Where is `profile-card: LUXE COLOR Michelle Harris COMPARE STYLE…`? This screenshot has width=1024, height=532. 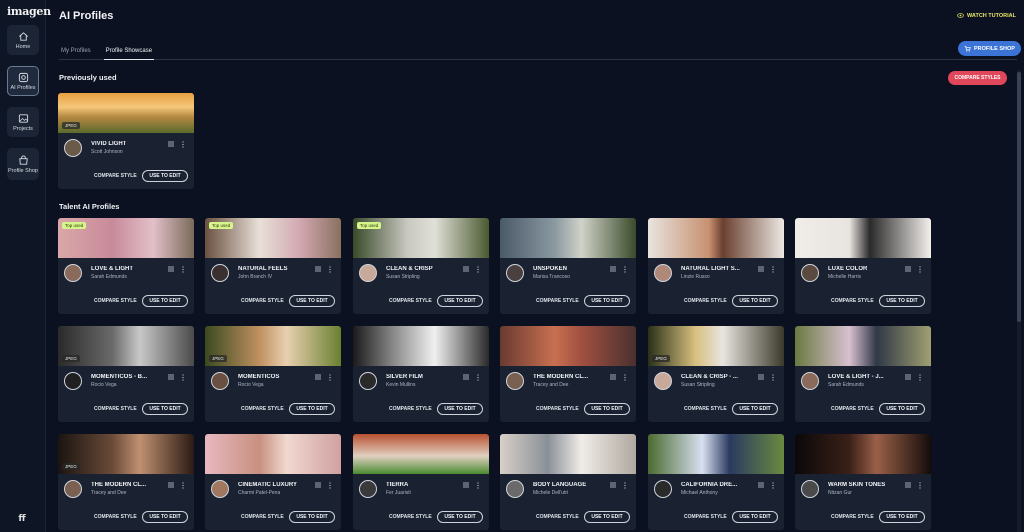 profile-card: LUXE COLOR Michelle Harris COMPARE STYLE… is located at coordinates (863, 266).